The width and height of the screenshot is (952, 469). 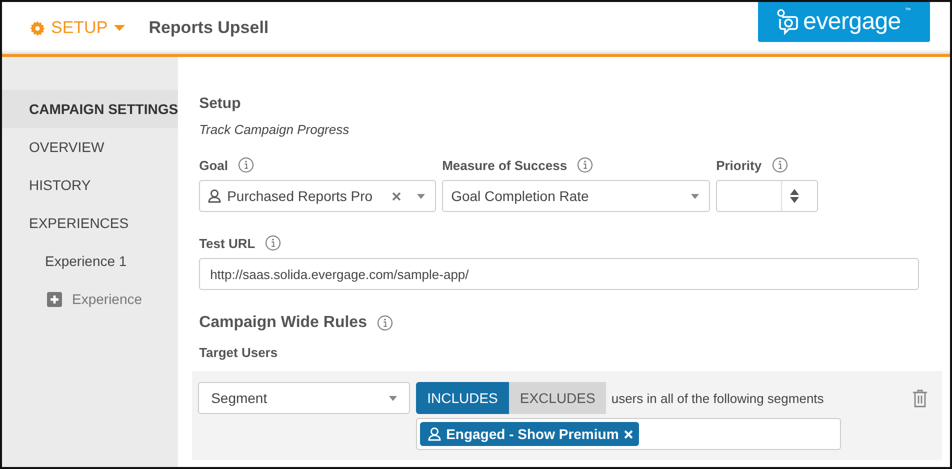 What do you see at coordinates (90, 261) in the screenshot?
I see `sidebar-subitem: Experience 1` at bounding box center [90, 261].